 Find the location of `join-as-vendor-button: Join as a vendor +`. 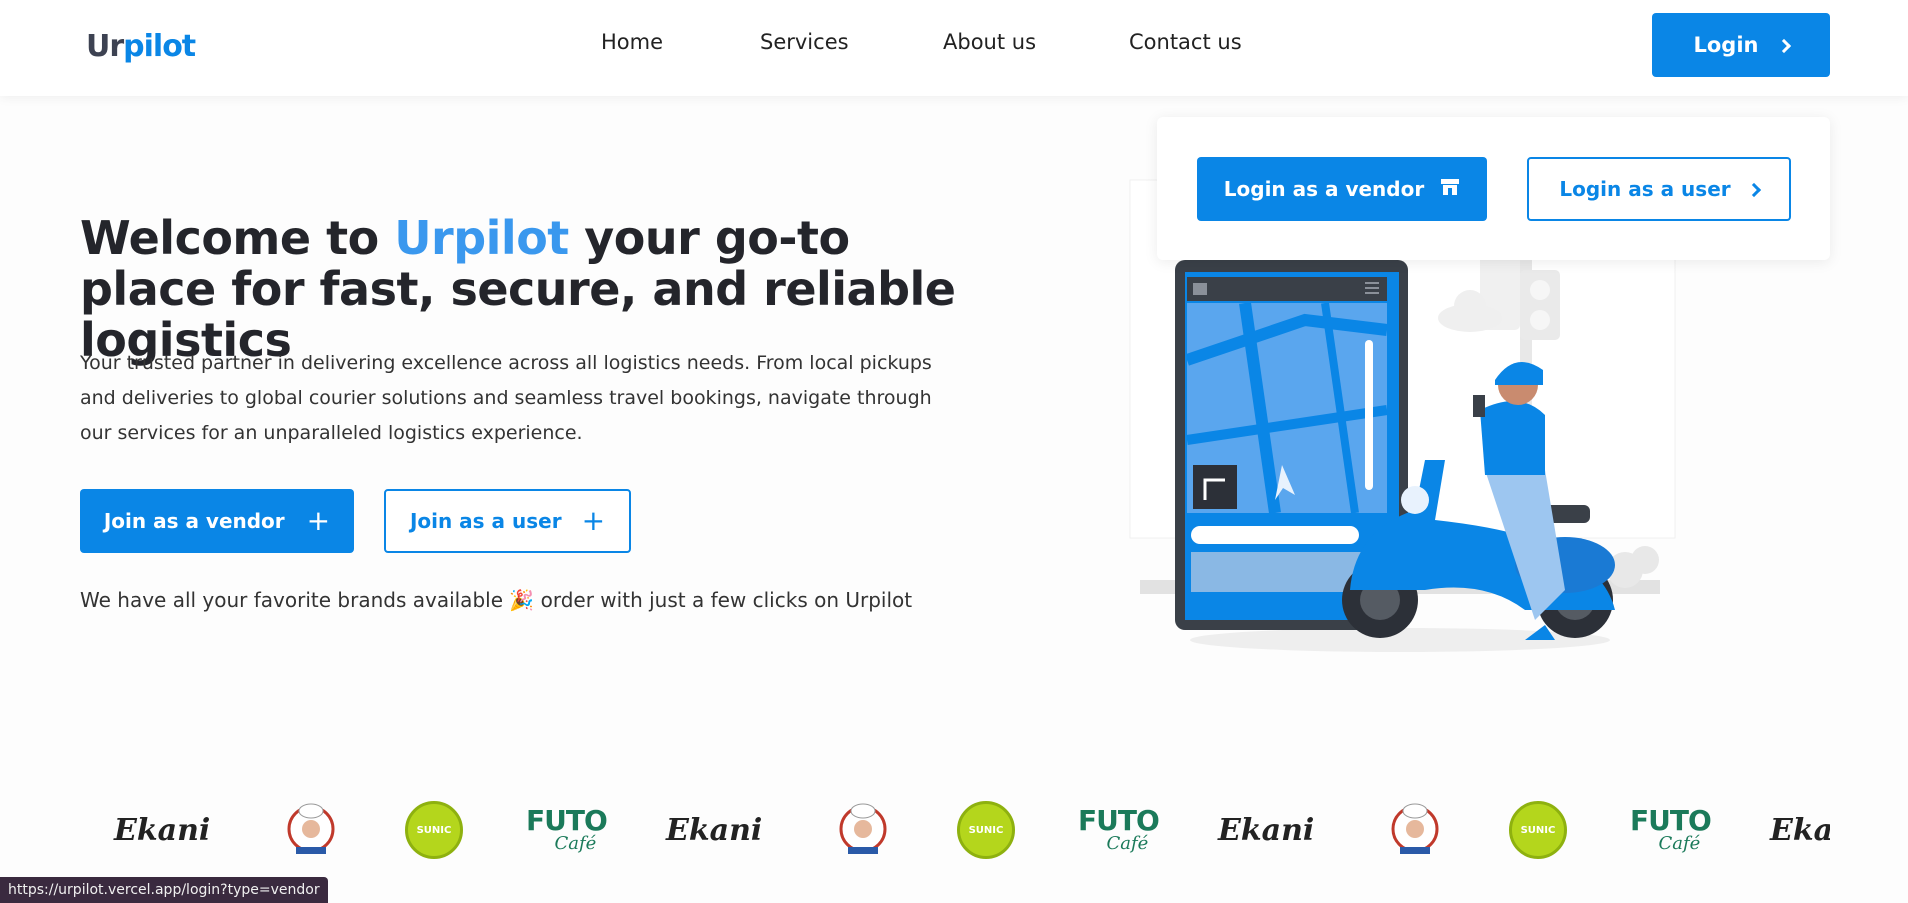

join-as-vendor-button: Join as a vendor + is located at coordinates (217, 521).